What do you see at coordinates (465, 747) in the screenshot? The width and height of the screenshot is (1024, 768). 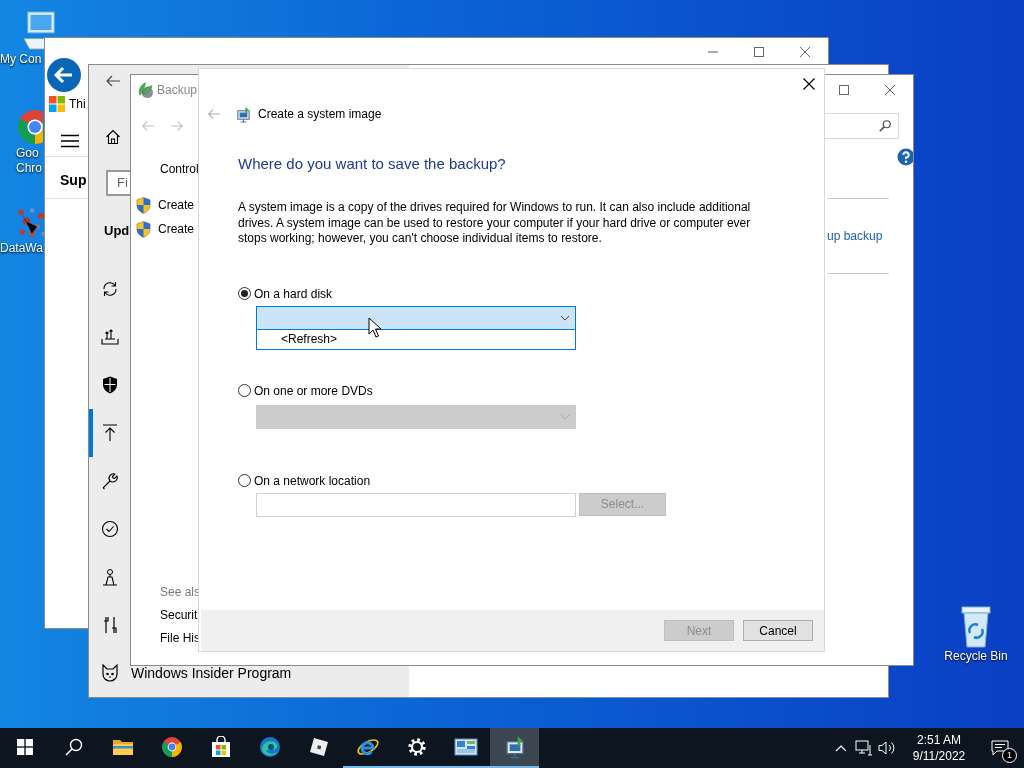 I see `control-panel-icon` at bounding box center [465, 747].